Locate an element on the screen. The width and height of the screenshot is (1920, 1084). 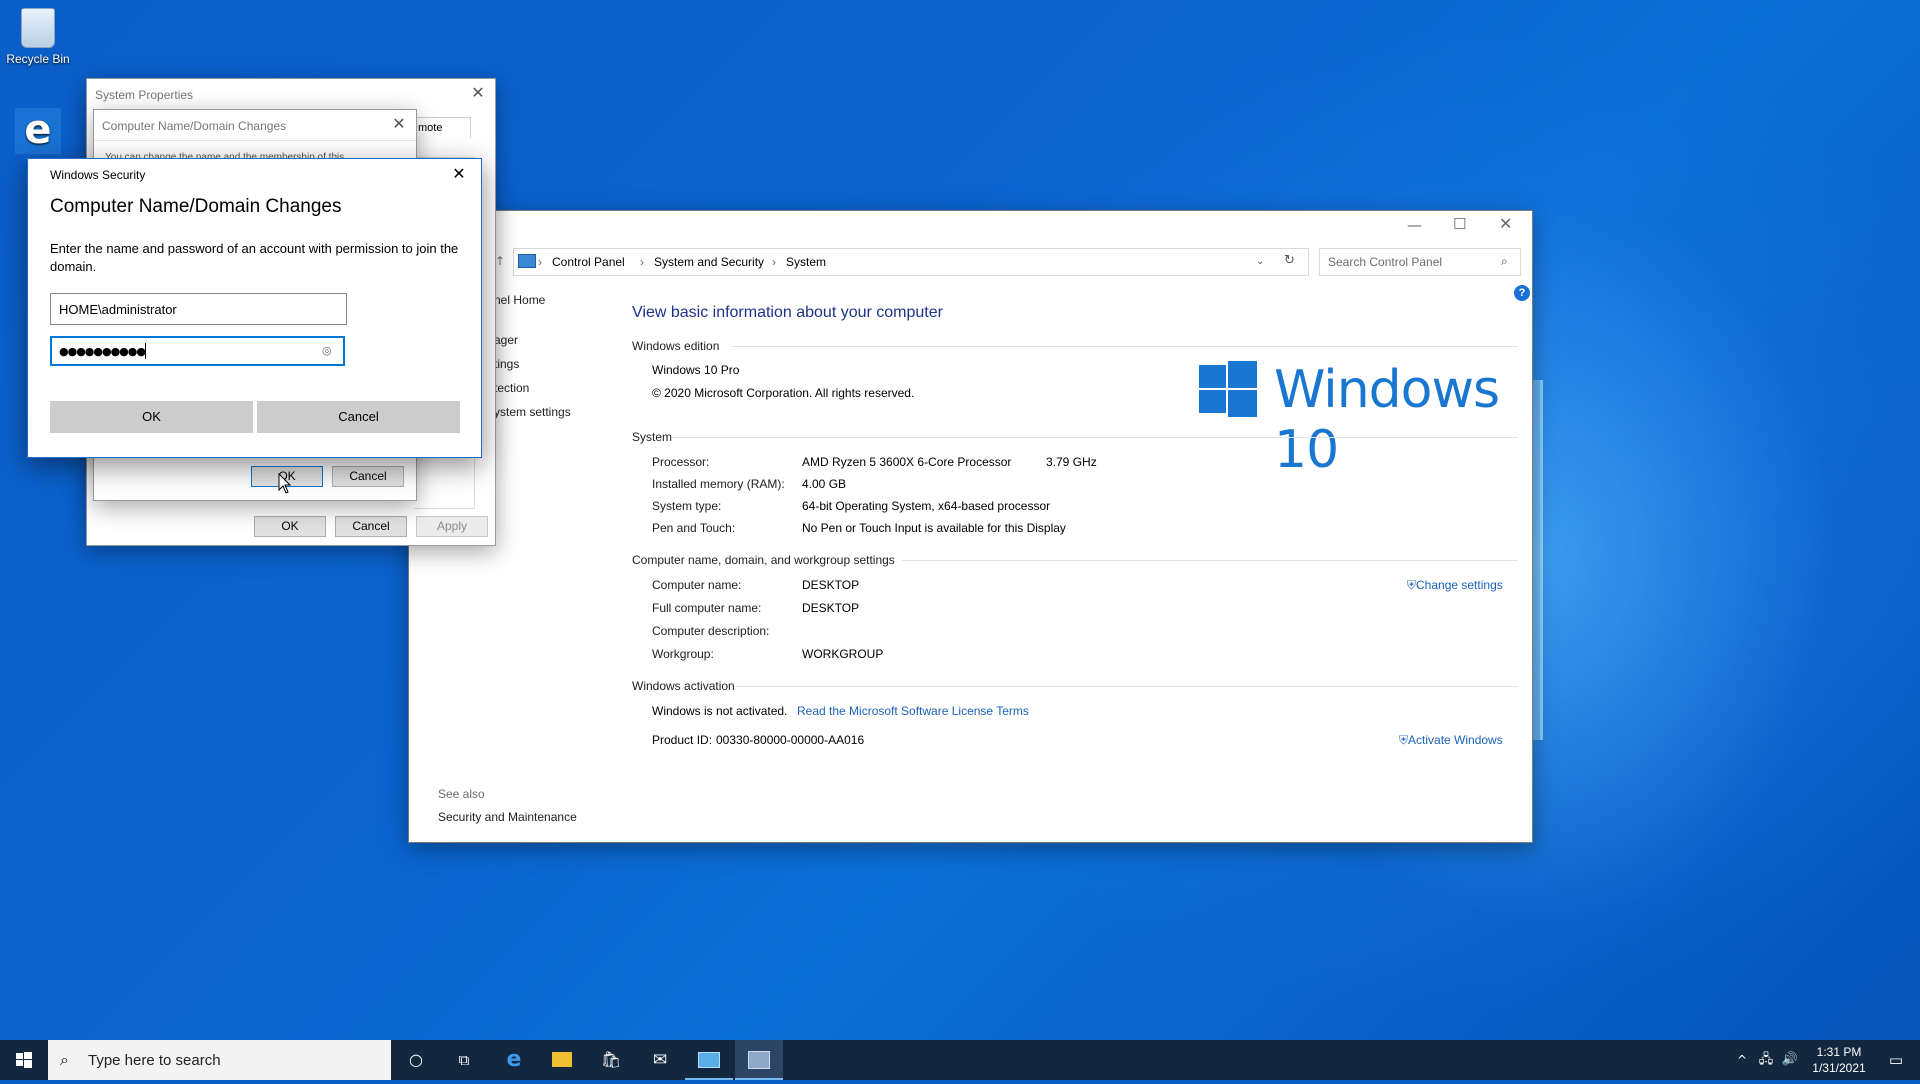
windows-security-title: Windows Security is located at coordinates (98, 175).